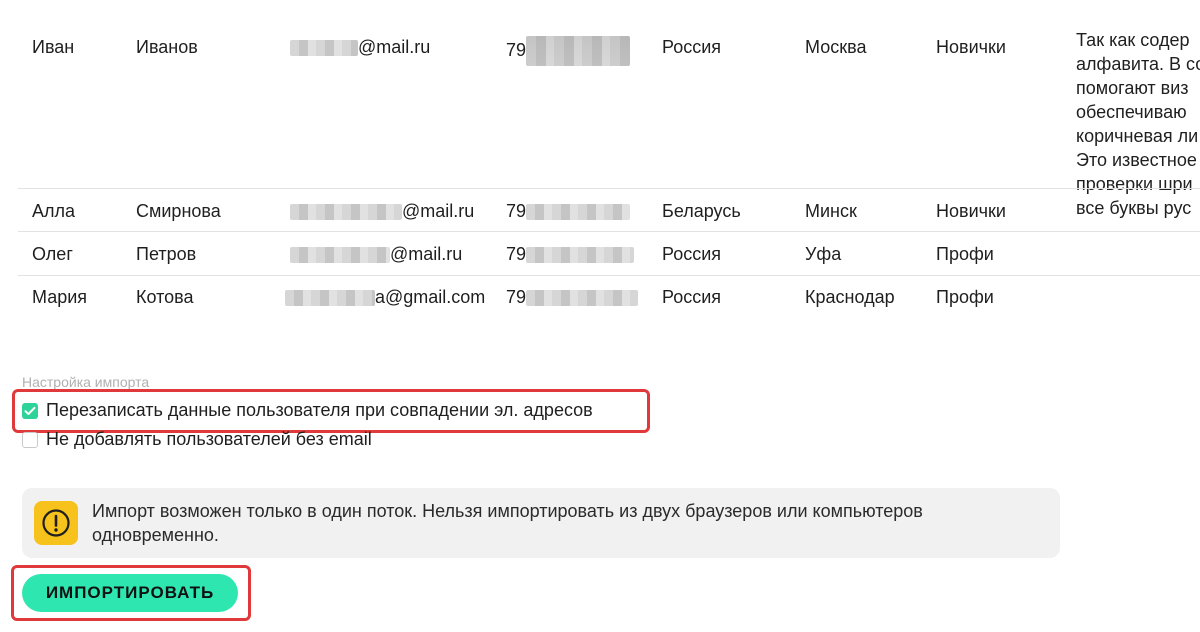 This screenshot has width=1200, height=632. What do you see at coordinates (86, 382) in the screenshot?
I see `import-settings-title: Настройка импорта` at bounding box center [86, 382].